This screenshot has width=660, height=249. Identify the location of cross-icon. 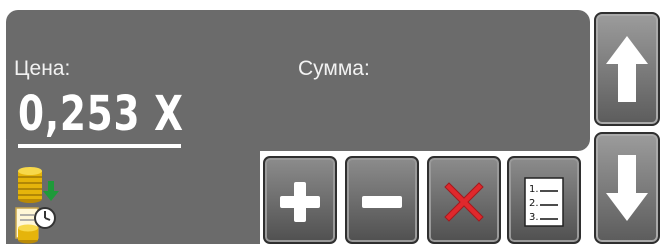
(464, 201).